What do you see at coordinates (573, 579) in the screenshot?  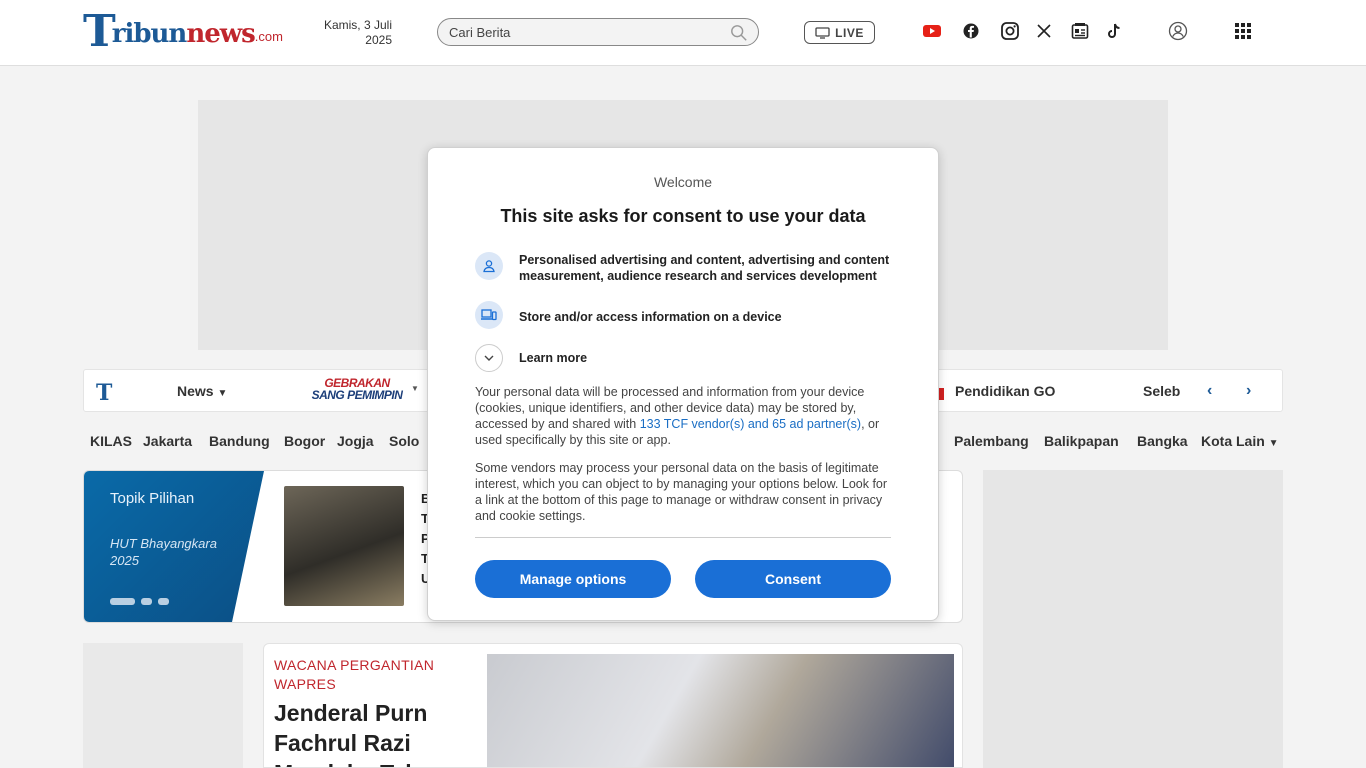 I see `manage-options-button: Manage options` at bounding box center [573, 579].